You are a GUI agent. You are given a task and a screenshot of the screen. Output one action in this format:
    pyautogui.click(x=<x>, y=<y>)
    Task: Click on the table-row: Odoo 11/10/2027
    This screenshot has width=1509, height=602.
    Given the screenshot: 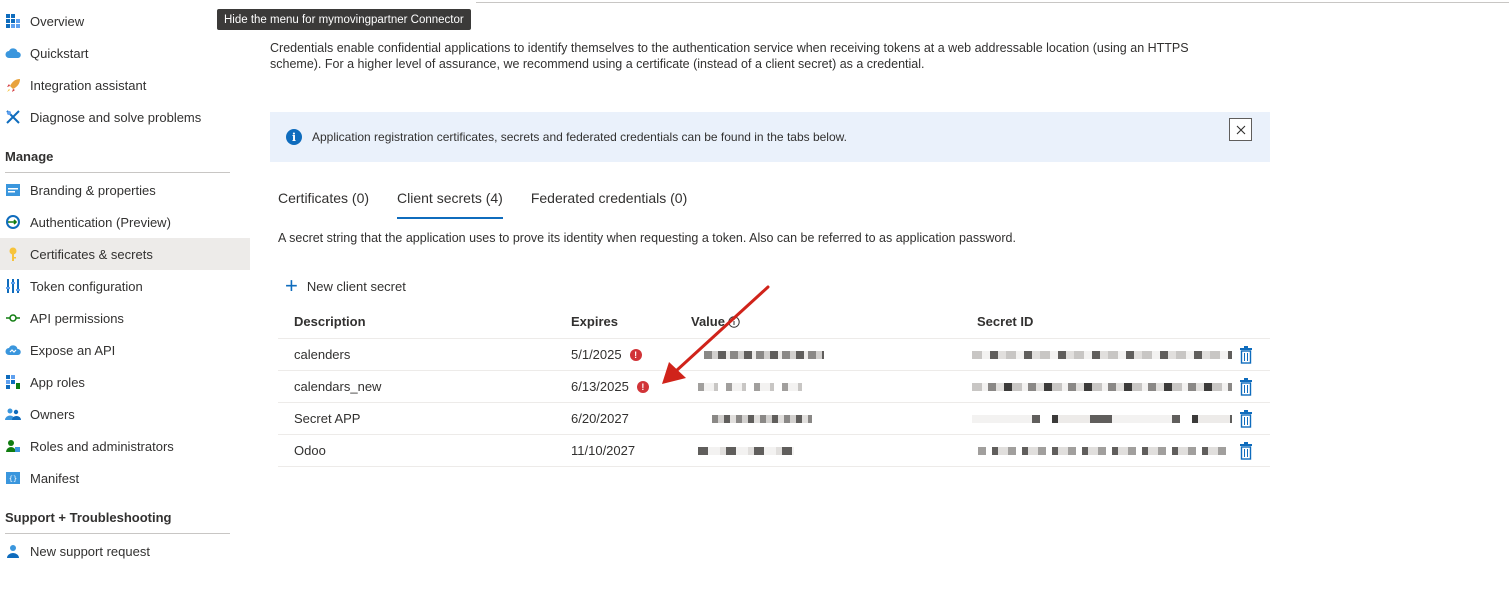 What is the action you would take?
    pyautogui.click(x=774, y=451)
    